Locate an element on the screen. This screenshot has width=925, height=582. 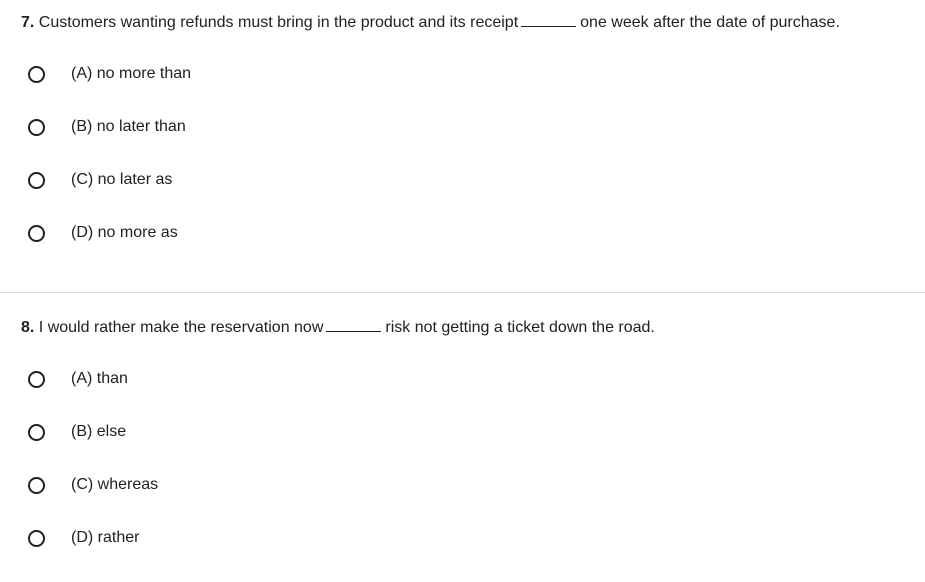
question-text-after: risk not getting a ticket down the road. is located at coordinates (520, 327).